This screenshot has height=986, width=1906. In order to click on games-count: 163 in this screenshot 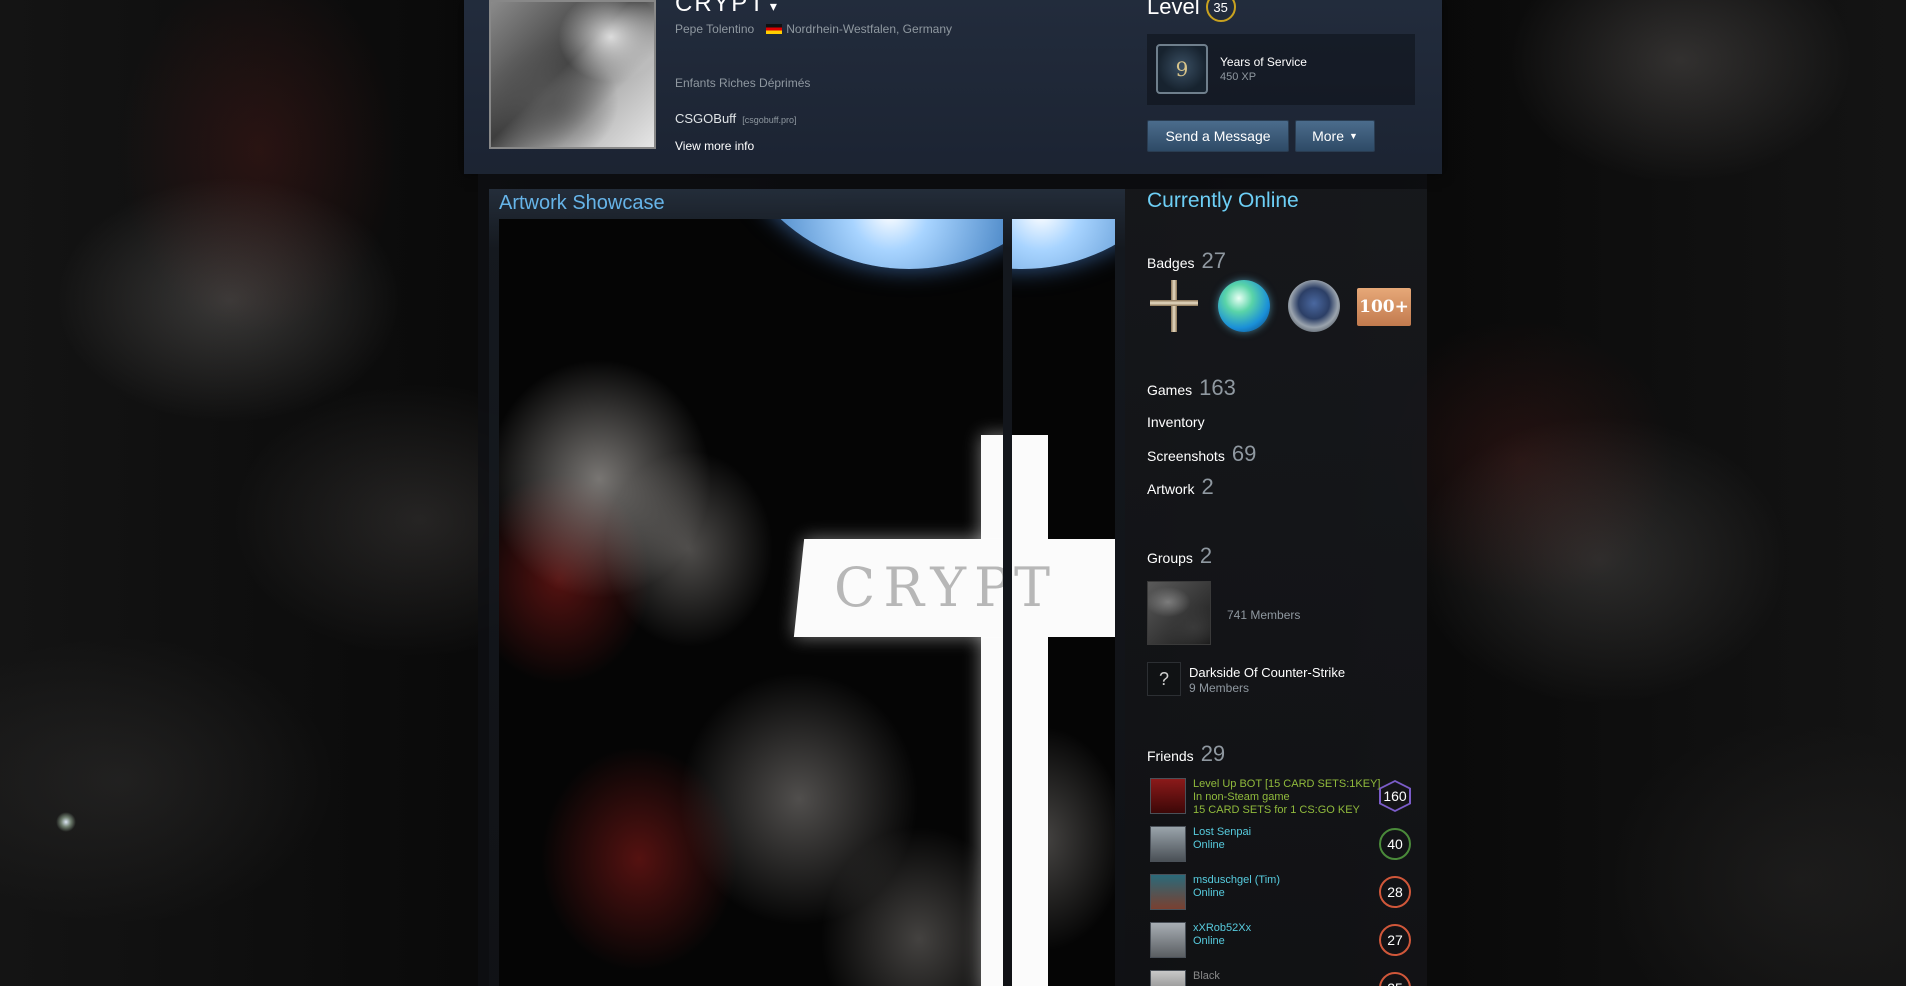, I will do `click(1217, 387)`.